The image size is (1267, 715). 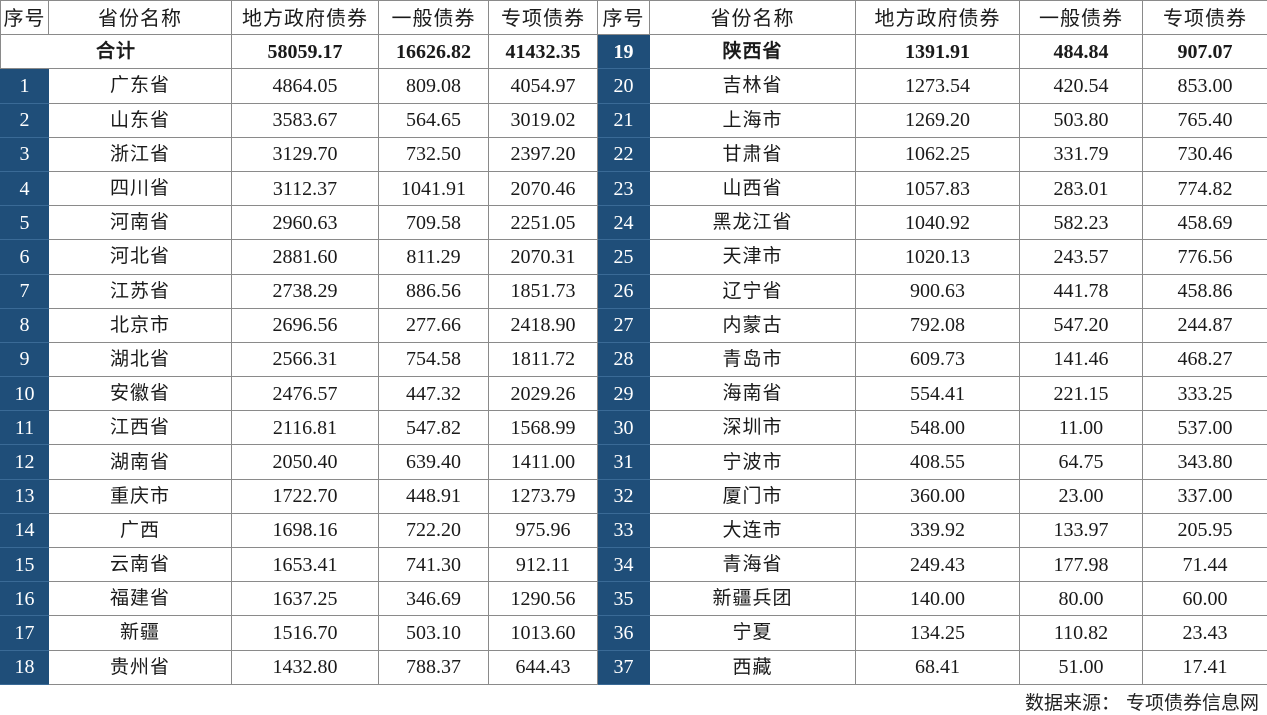 I want to click on row-index: 31, so click(x=624, y=462).